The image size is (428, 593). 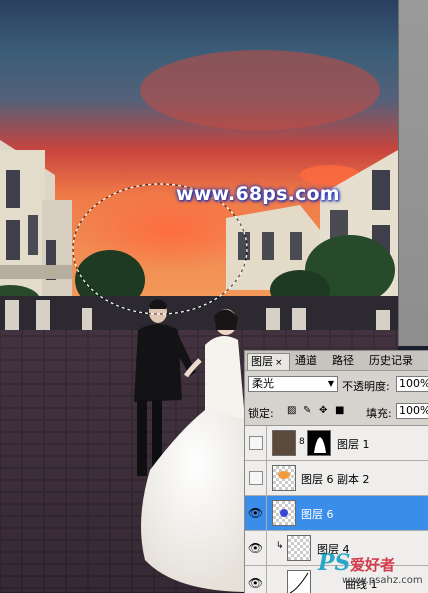 I want to click on close-icon: ×, so click(x=279, y=363).